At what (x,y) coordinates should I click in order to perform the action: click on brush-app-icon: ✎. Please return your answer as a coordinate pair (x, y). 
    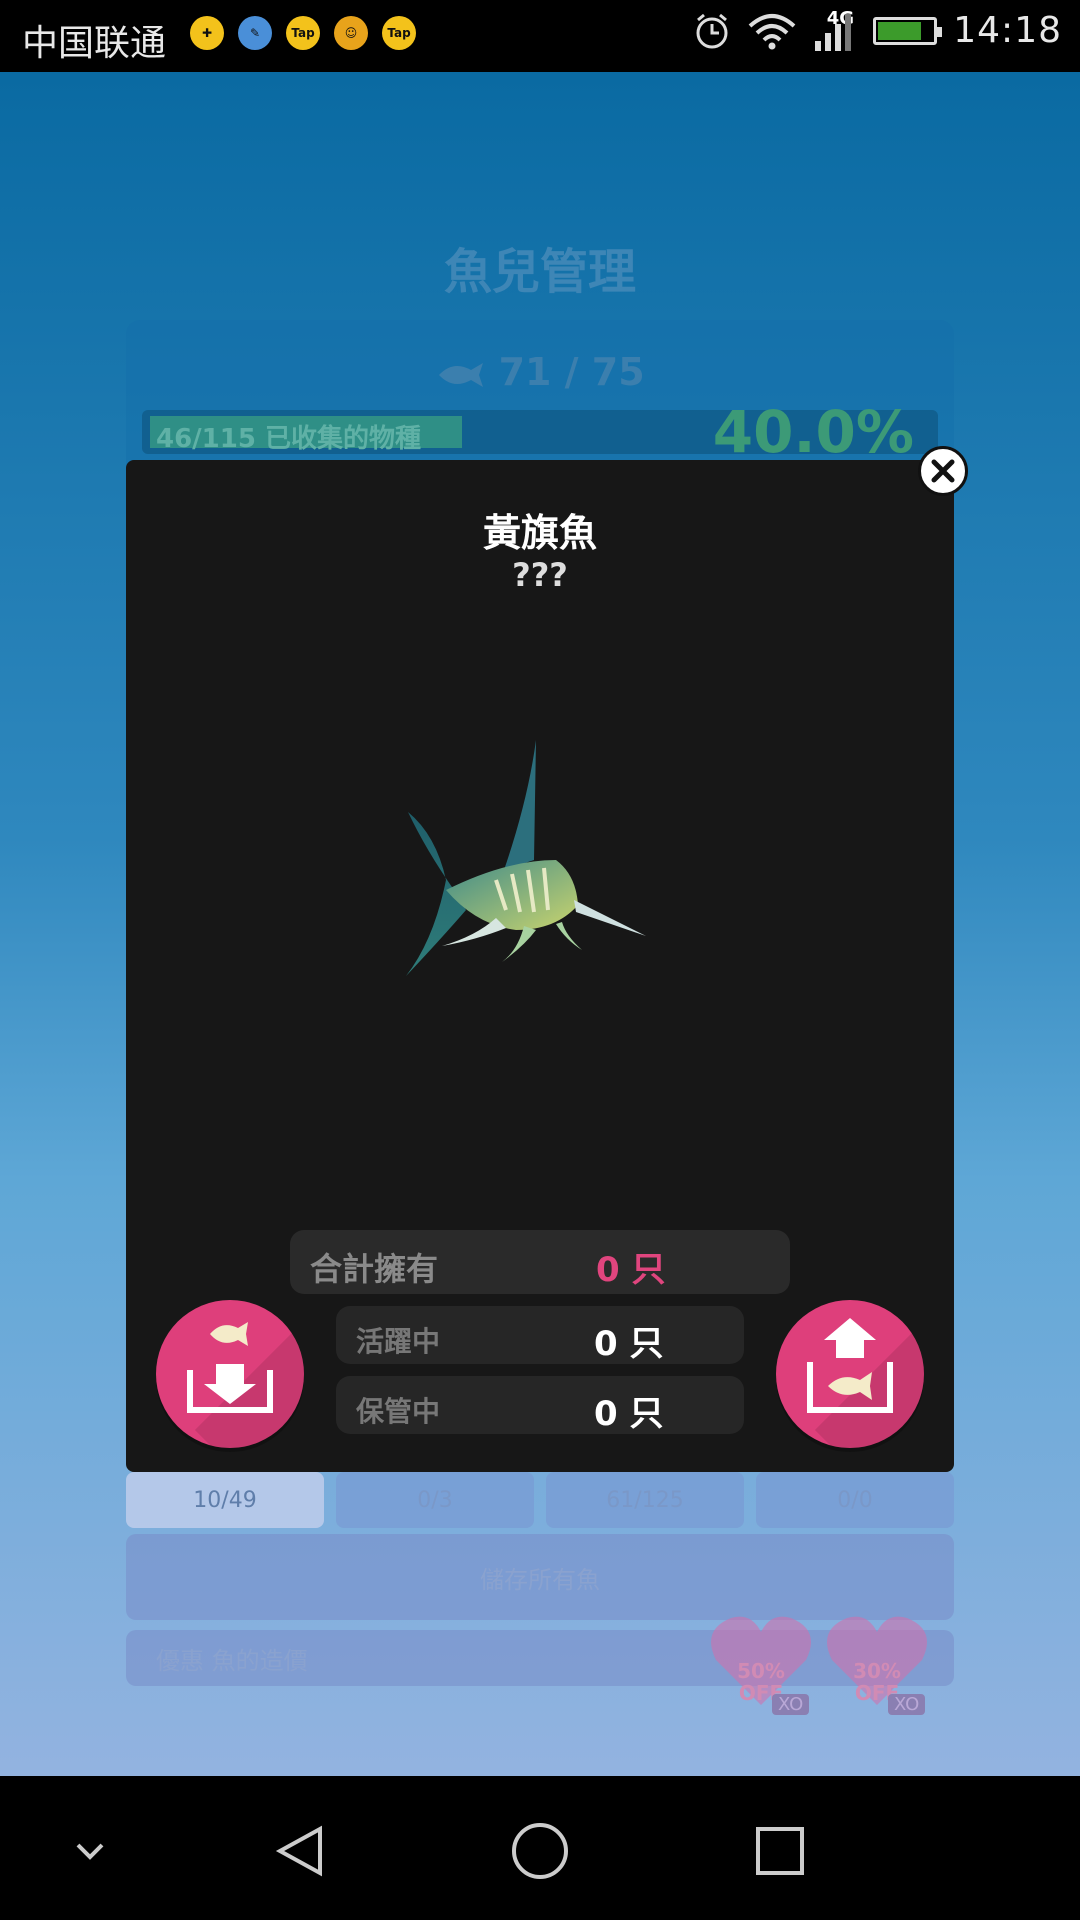
    Looking at the image, I should click on (255, 33).